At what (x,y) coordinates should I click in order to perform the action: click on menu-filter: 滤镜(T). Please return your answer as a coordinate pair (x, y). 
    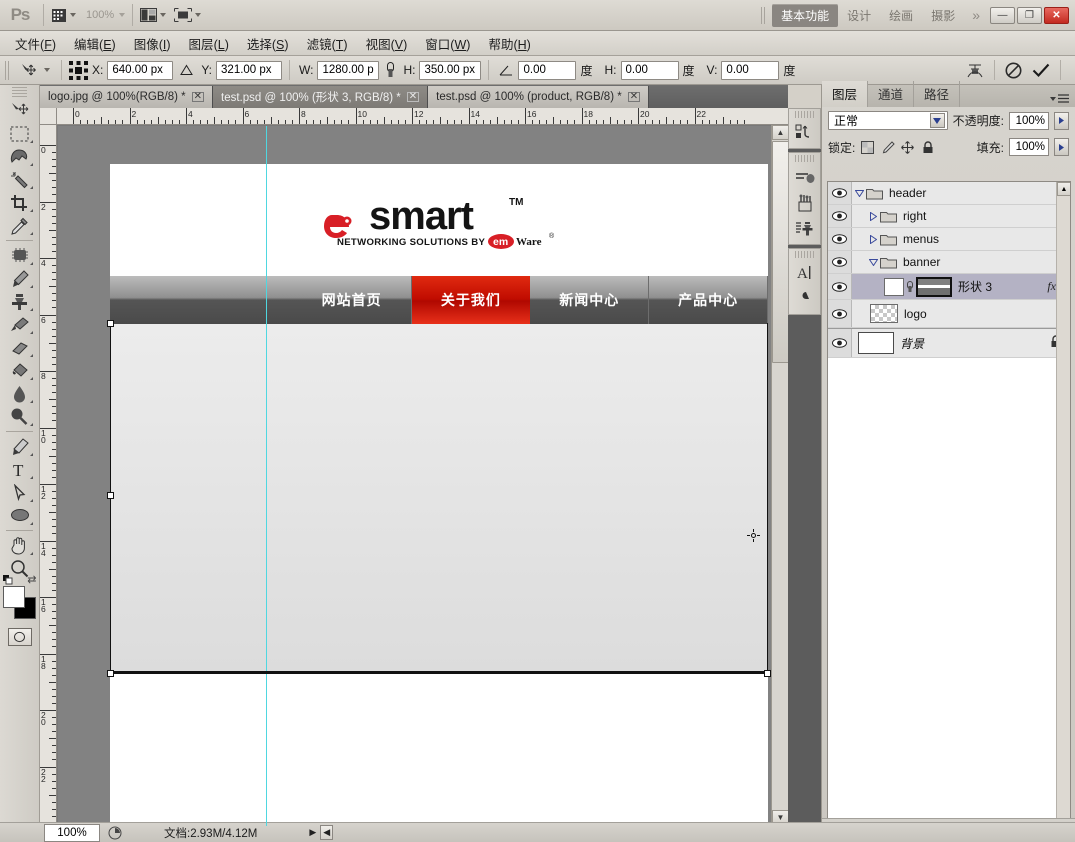
    Looking at the image, I should click on (327, 43).